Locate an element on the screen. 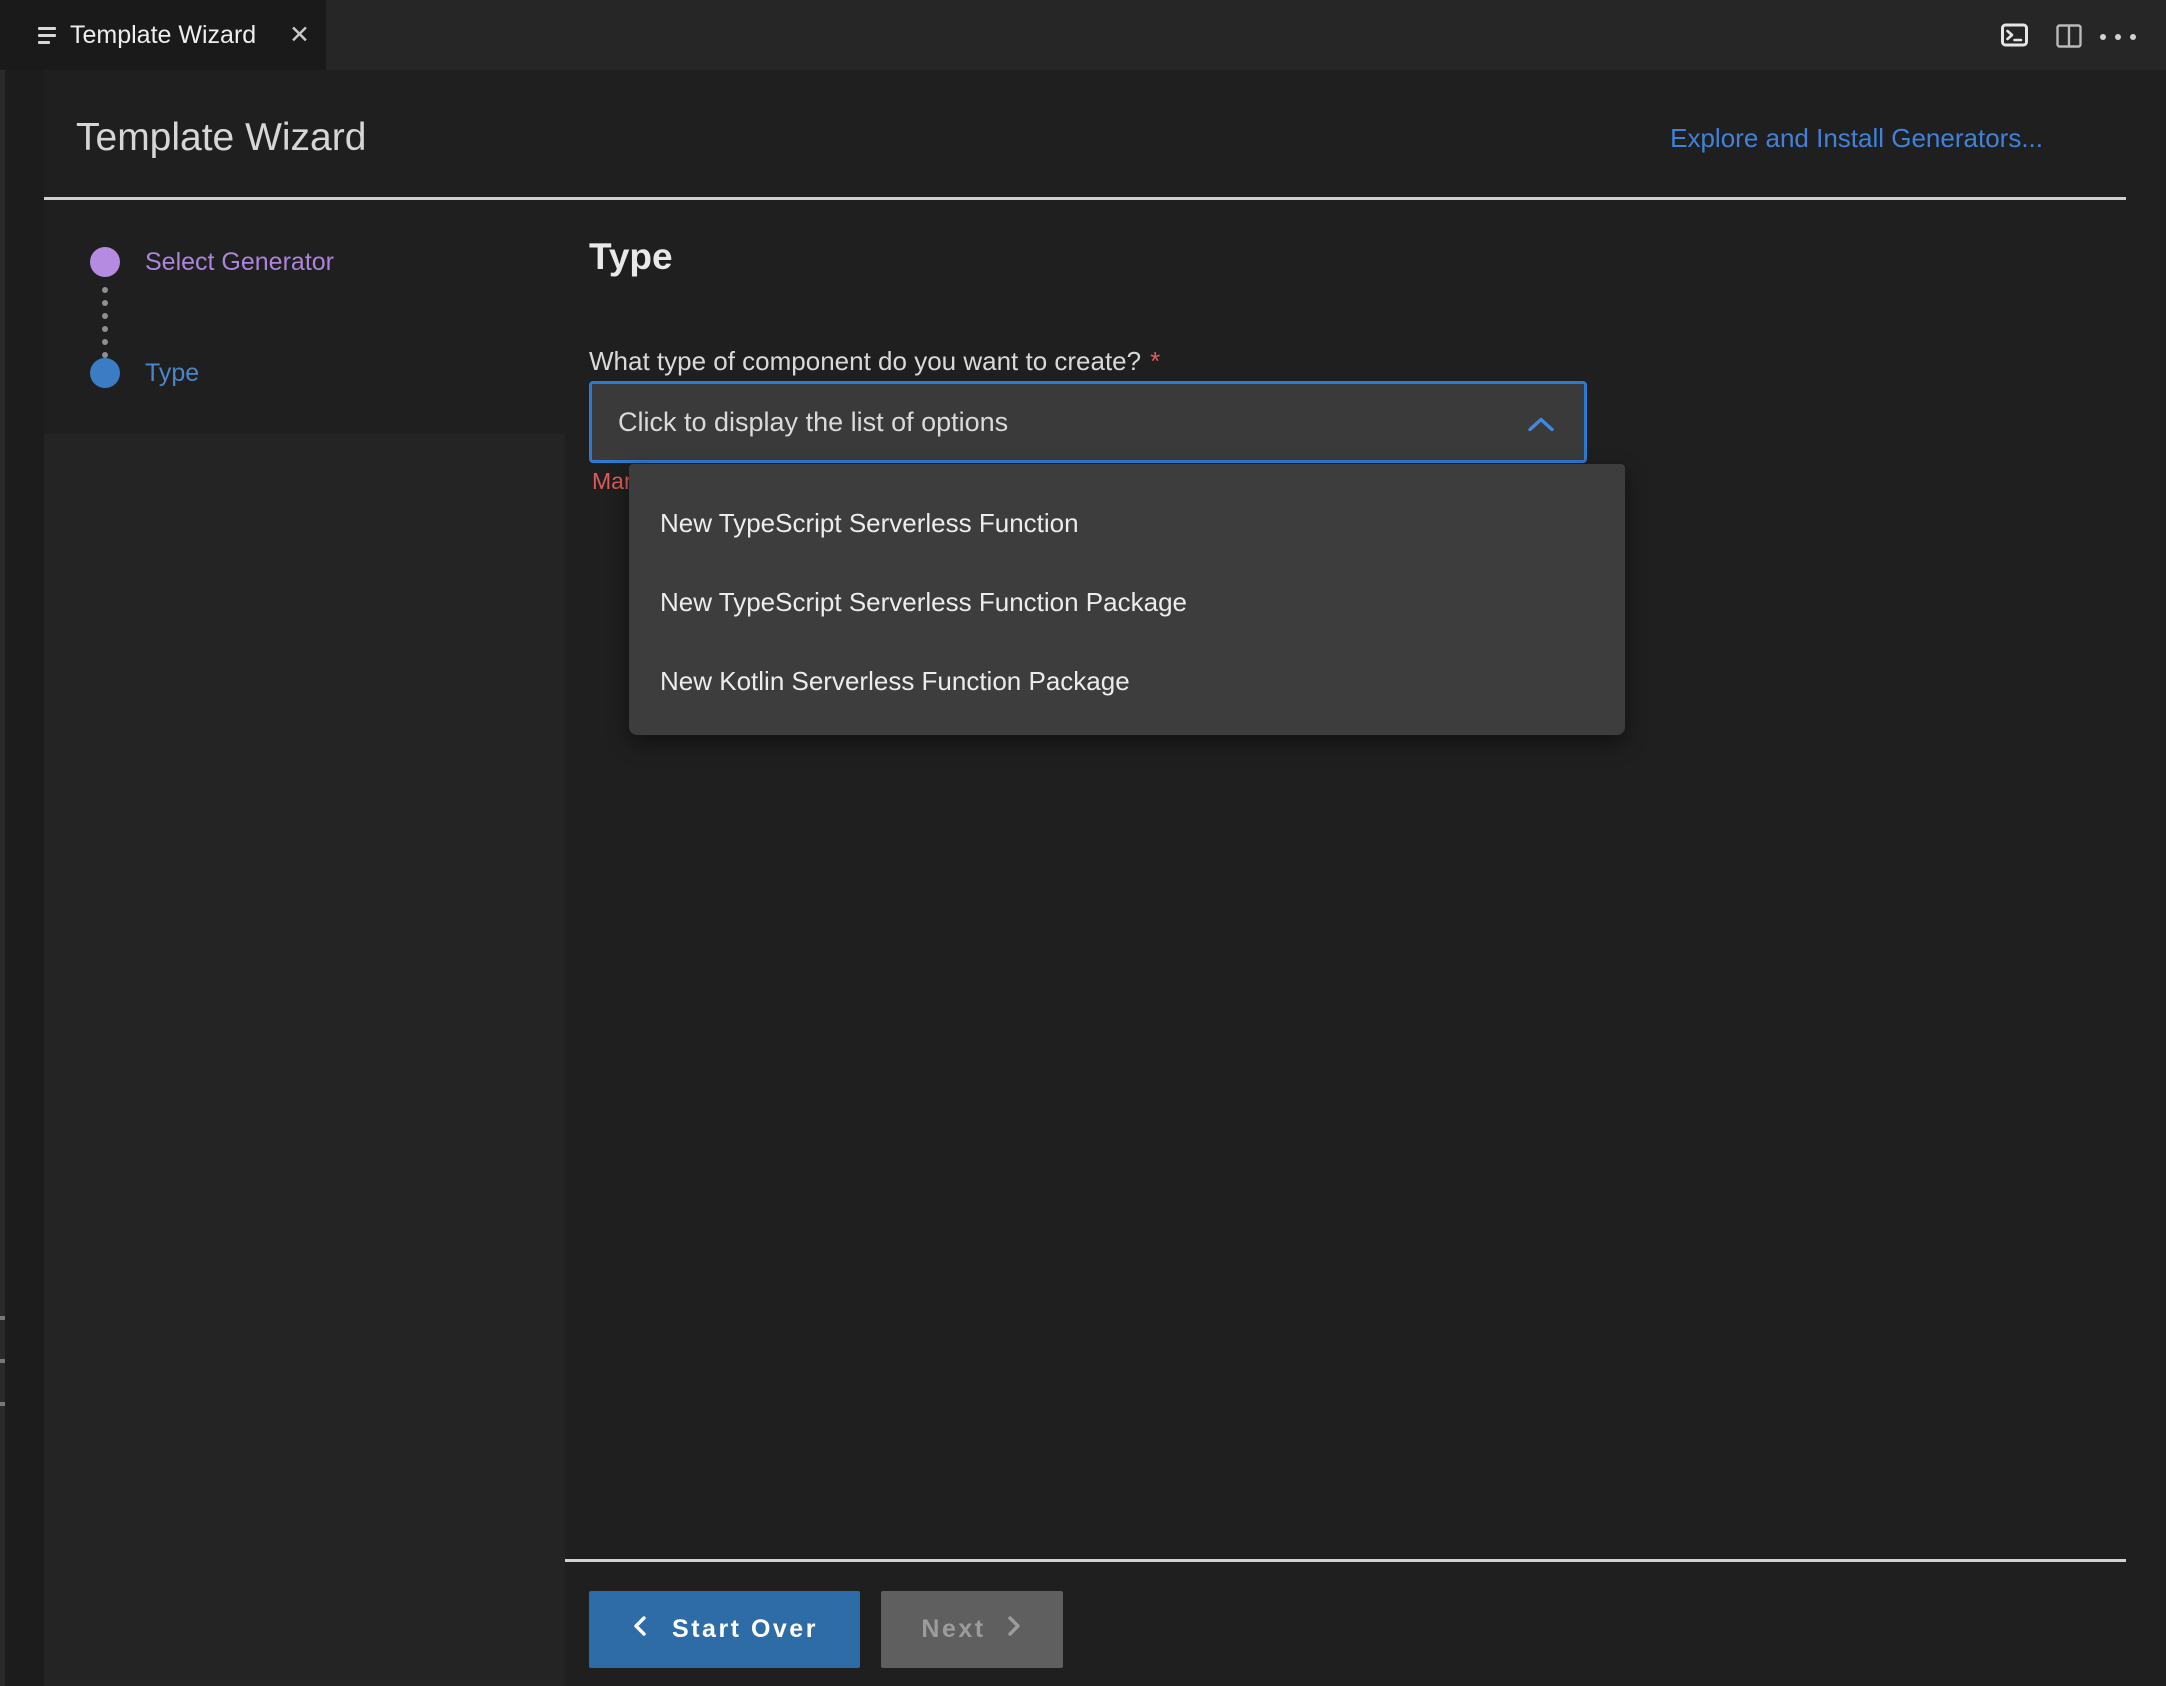  section-heading: Type is located at coordinates (631, 256).